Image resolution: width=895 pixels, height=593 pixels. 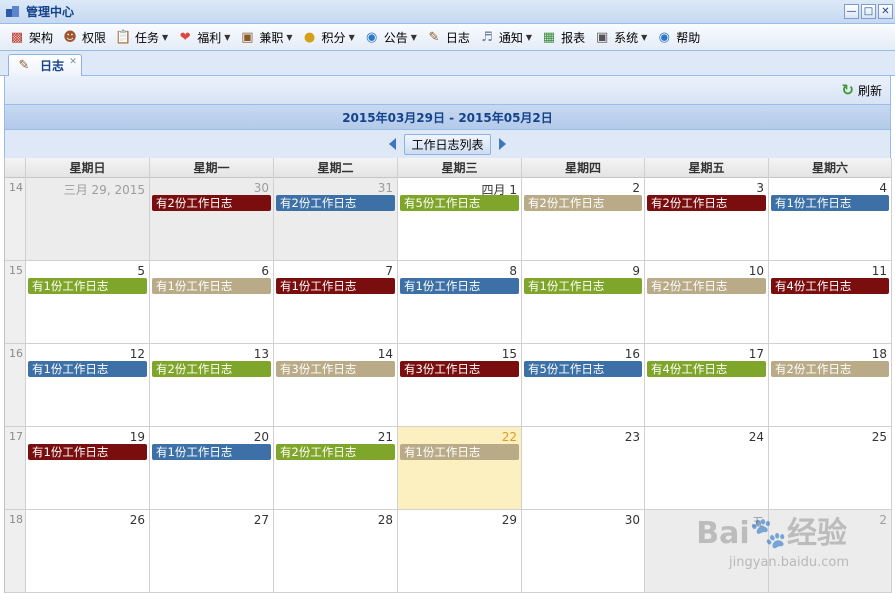 I want to click on menu-item-6: ◉ 公告 ▼, so click(x=392, y=37).